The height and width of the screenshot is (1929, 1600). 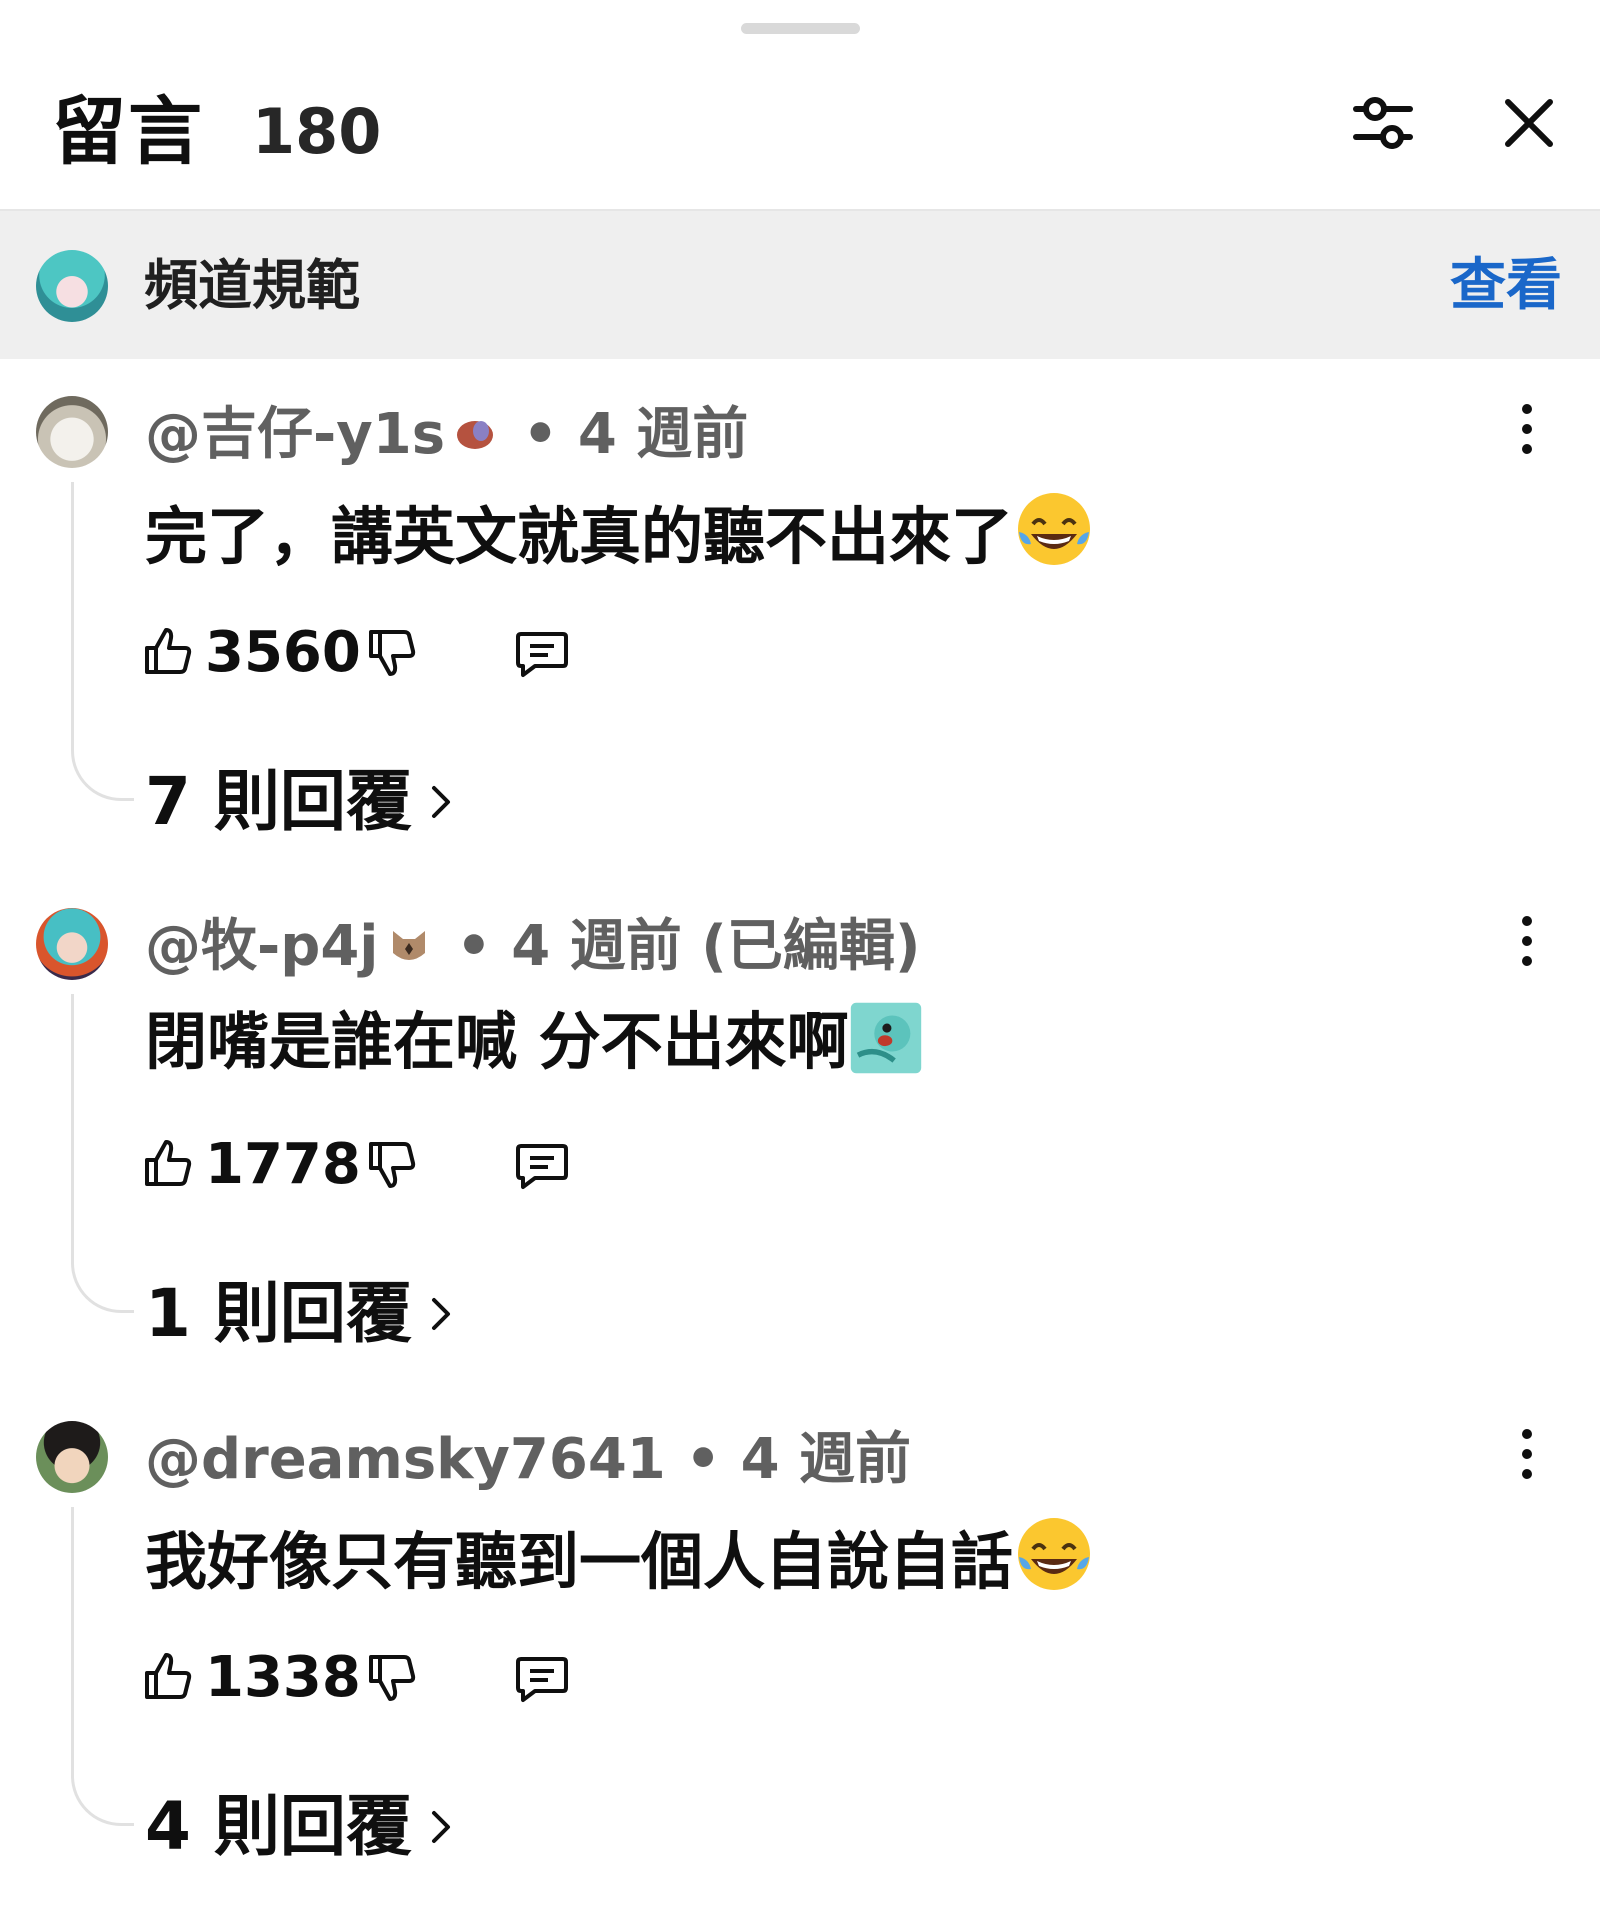 What do you see at coordinates (800, 105) in the screenshot?
I see `comments-header: 留言 180` at bounding box center [800, 105].